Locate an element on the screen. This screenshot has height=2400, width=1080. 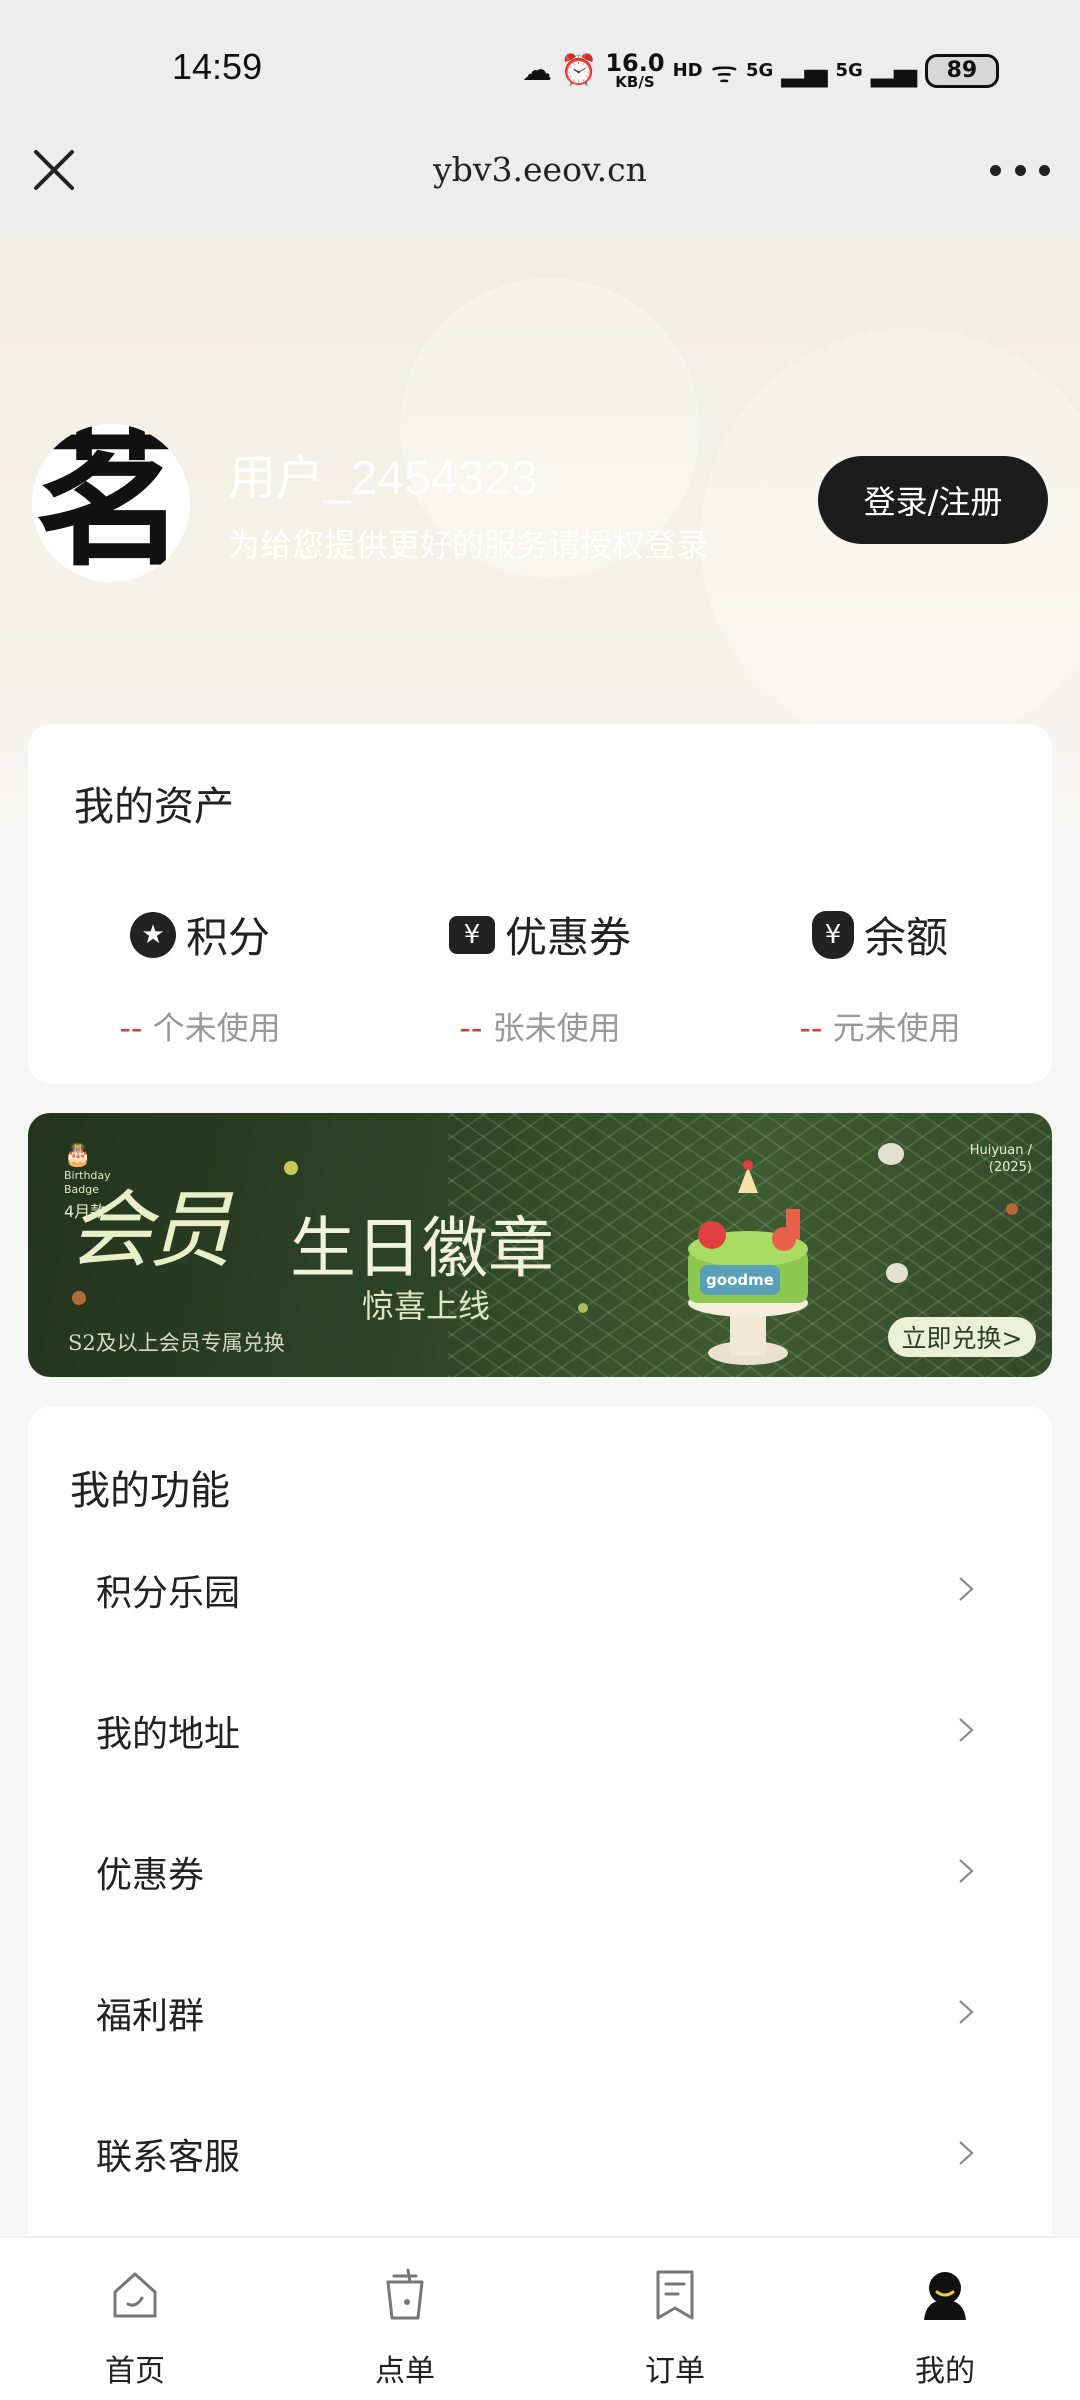
coupon-icon: ¥ is located at coordinates (471, 934).